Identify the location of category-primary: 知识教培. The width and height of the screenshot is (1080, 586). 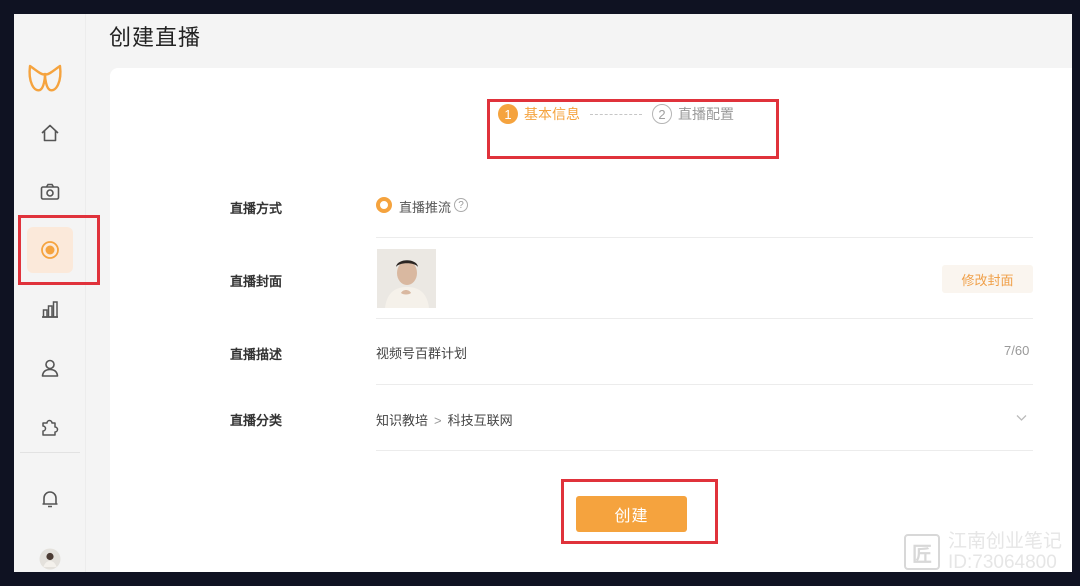
(402, 420).